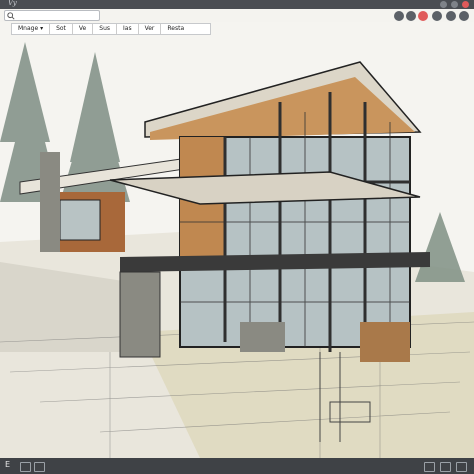  I want to click on search-box, so click(52, 15).